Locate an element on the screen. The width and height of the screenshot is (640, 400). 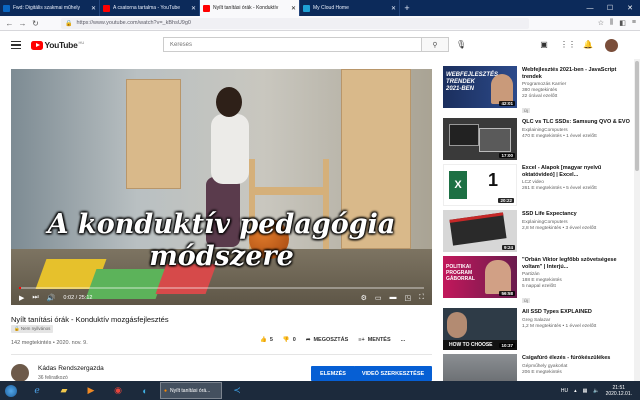
theater-mode-icon: ▬ is located at coordinates (392, 298).